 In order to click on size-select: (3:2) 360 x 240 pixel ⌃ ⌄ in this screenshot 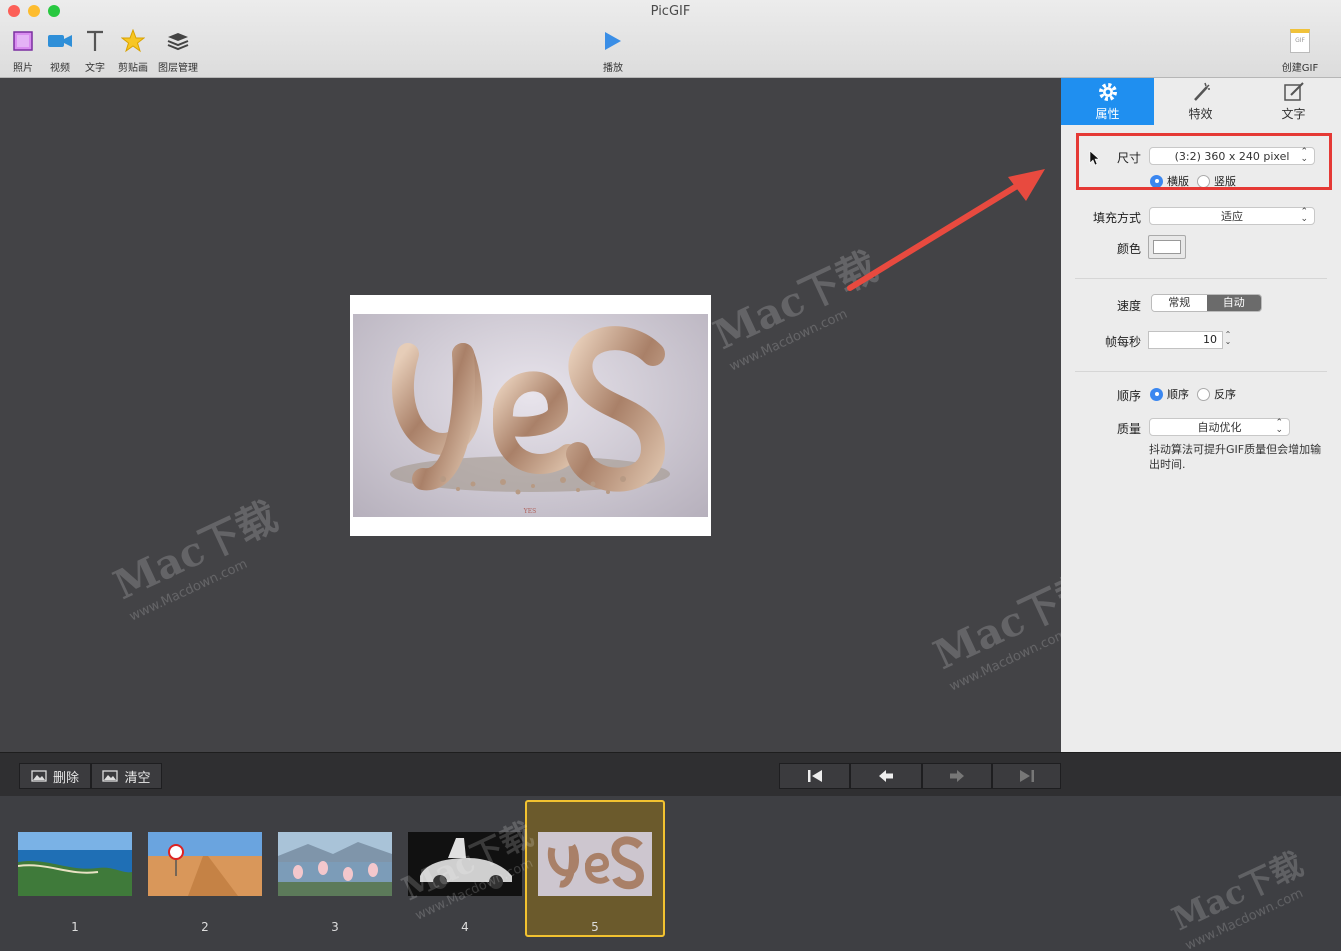, I will do `click(1232, 156)`.